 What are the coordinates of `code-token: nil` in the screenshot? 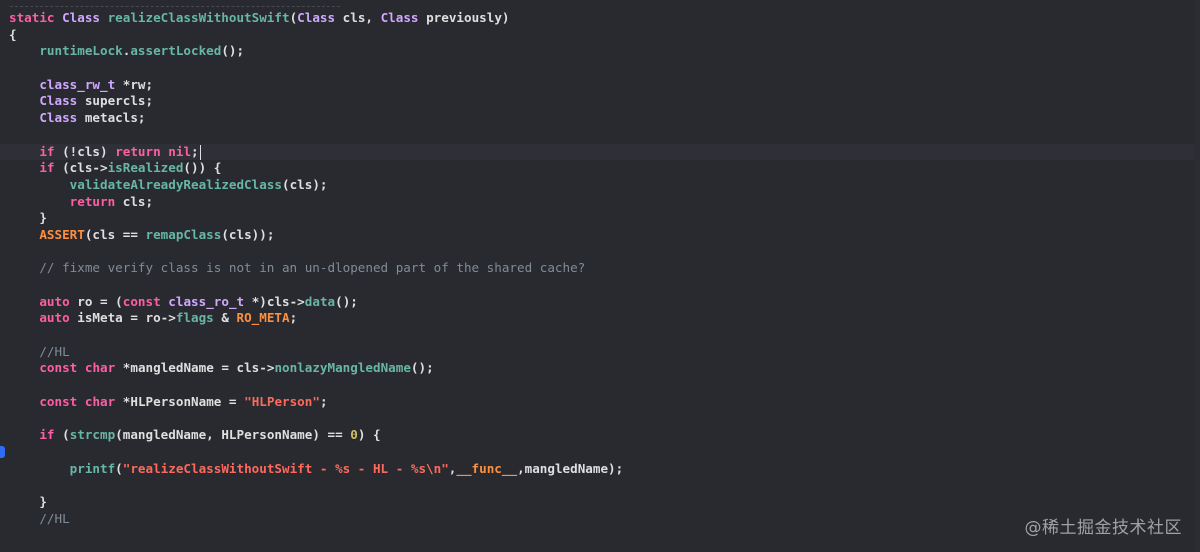 It's located at (180, 151).